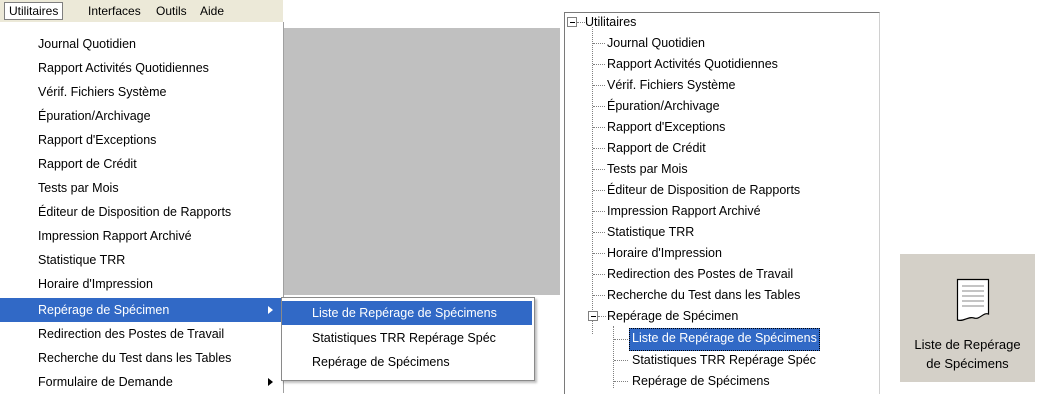 This screenshot has height=394, width=1051. Describe the element at coordinates (692, 64) in the screenshot. I see `tree-node-rapport-activites: Rapport Activités Quotidiennes` at that location.